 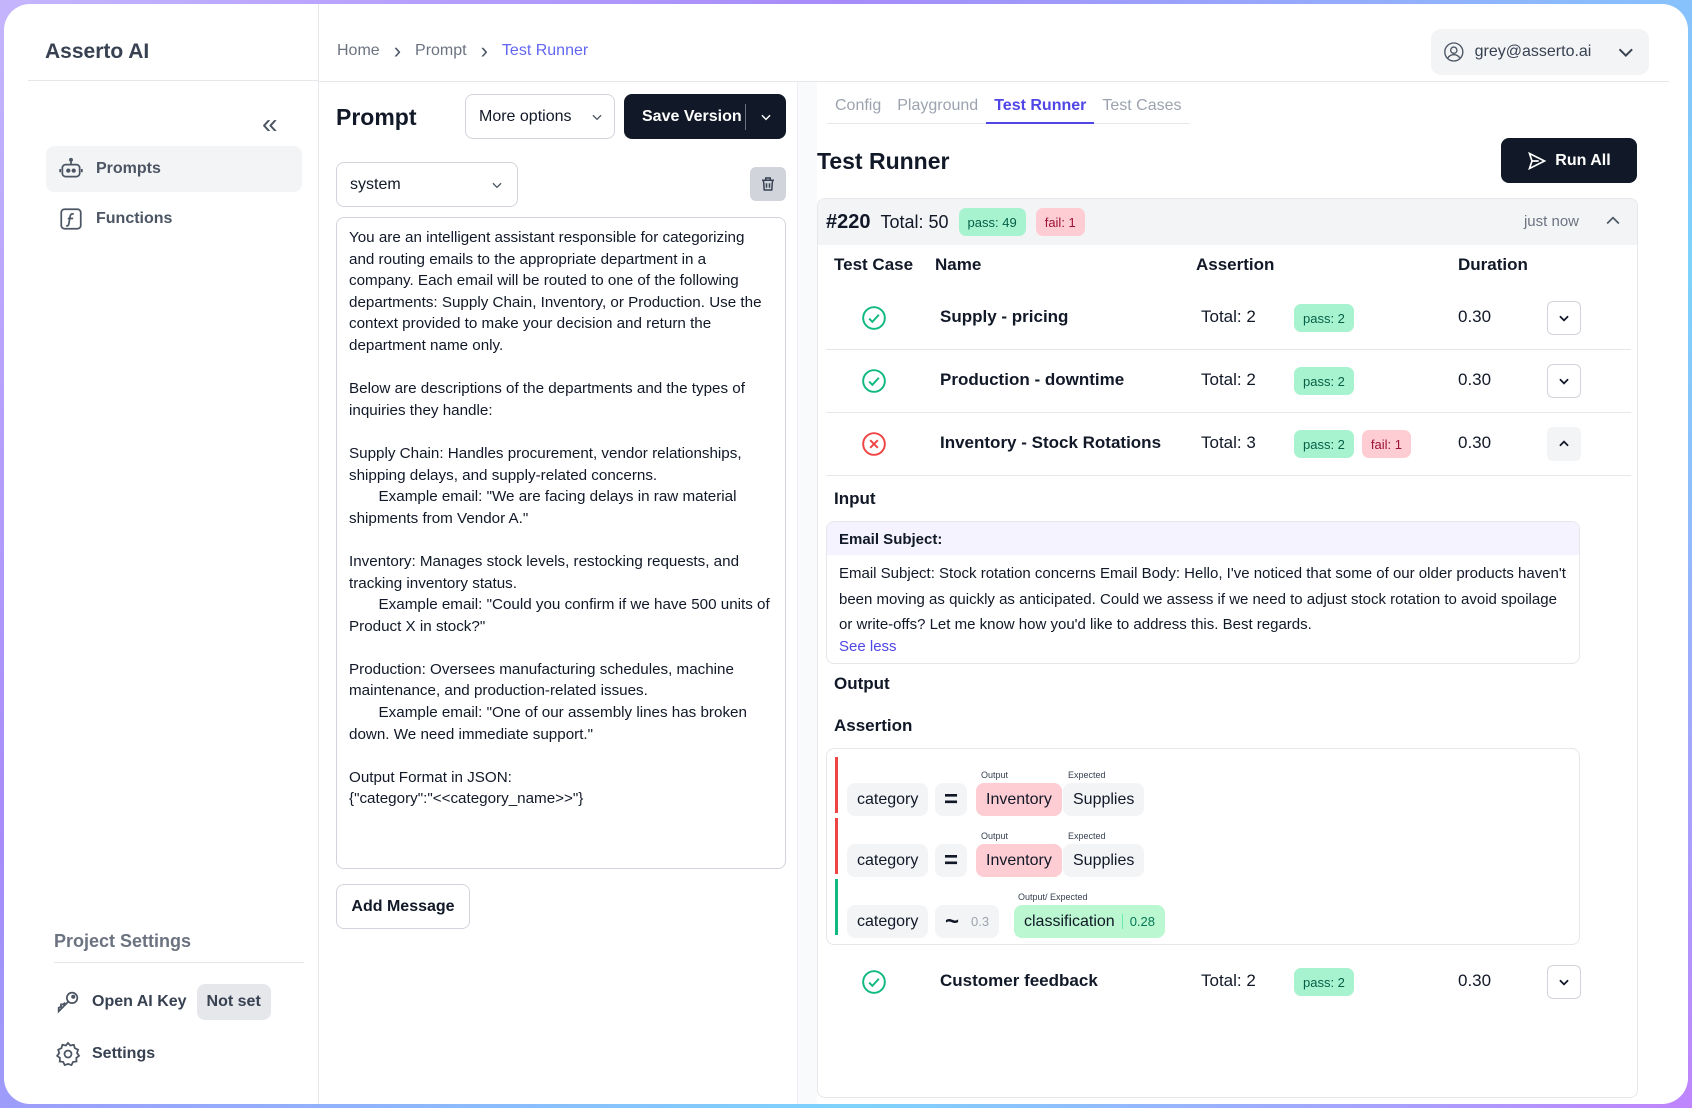 What do you see at coordinates (441, 51) in the screenshot?
I see `breadcrumb-prompt: Prompt` at bounding box center [441, 51].